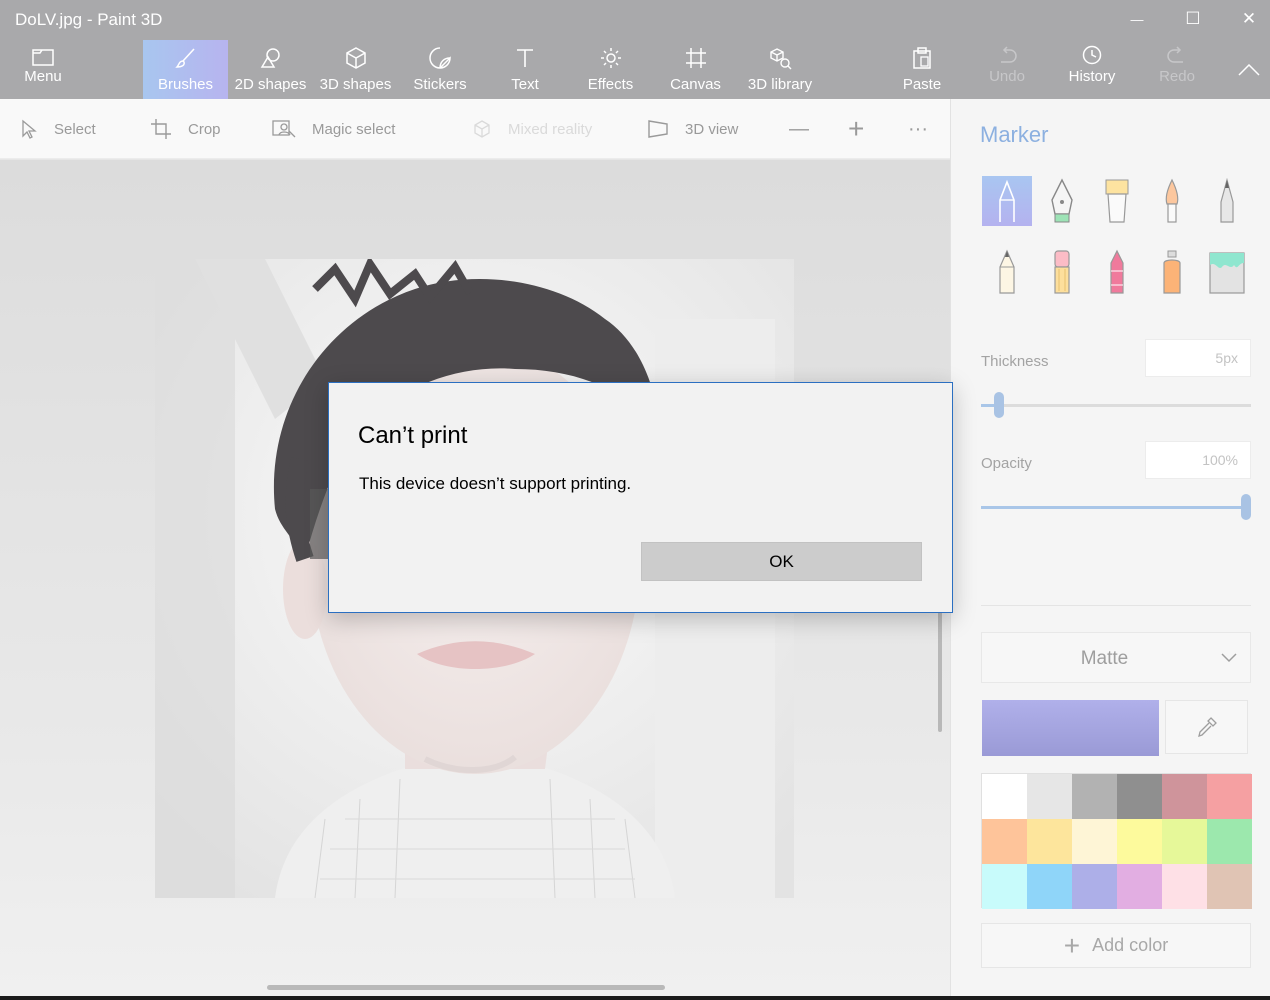 The height and width of the screenshot is (1000, 1270). I want to click on tab-effects: Effects, so click(610, 69).